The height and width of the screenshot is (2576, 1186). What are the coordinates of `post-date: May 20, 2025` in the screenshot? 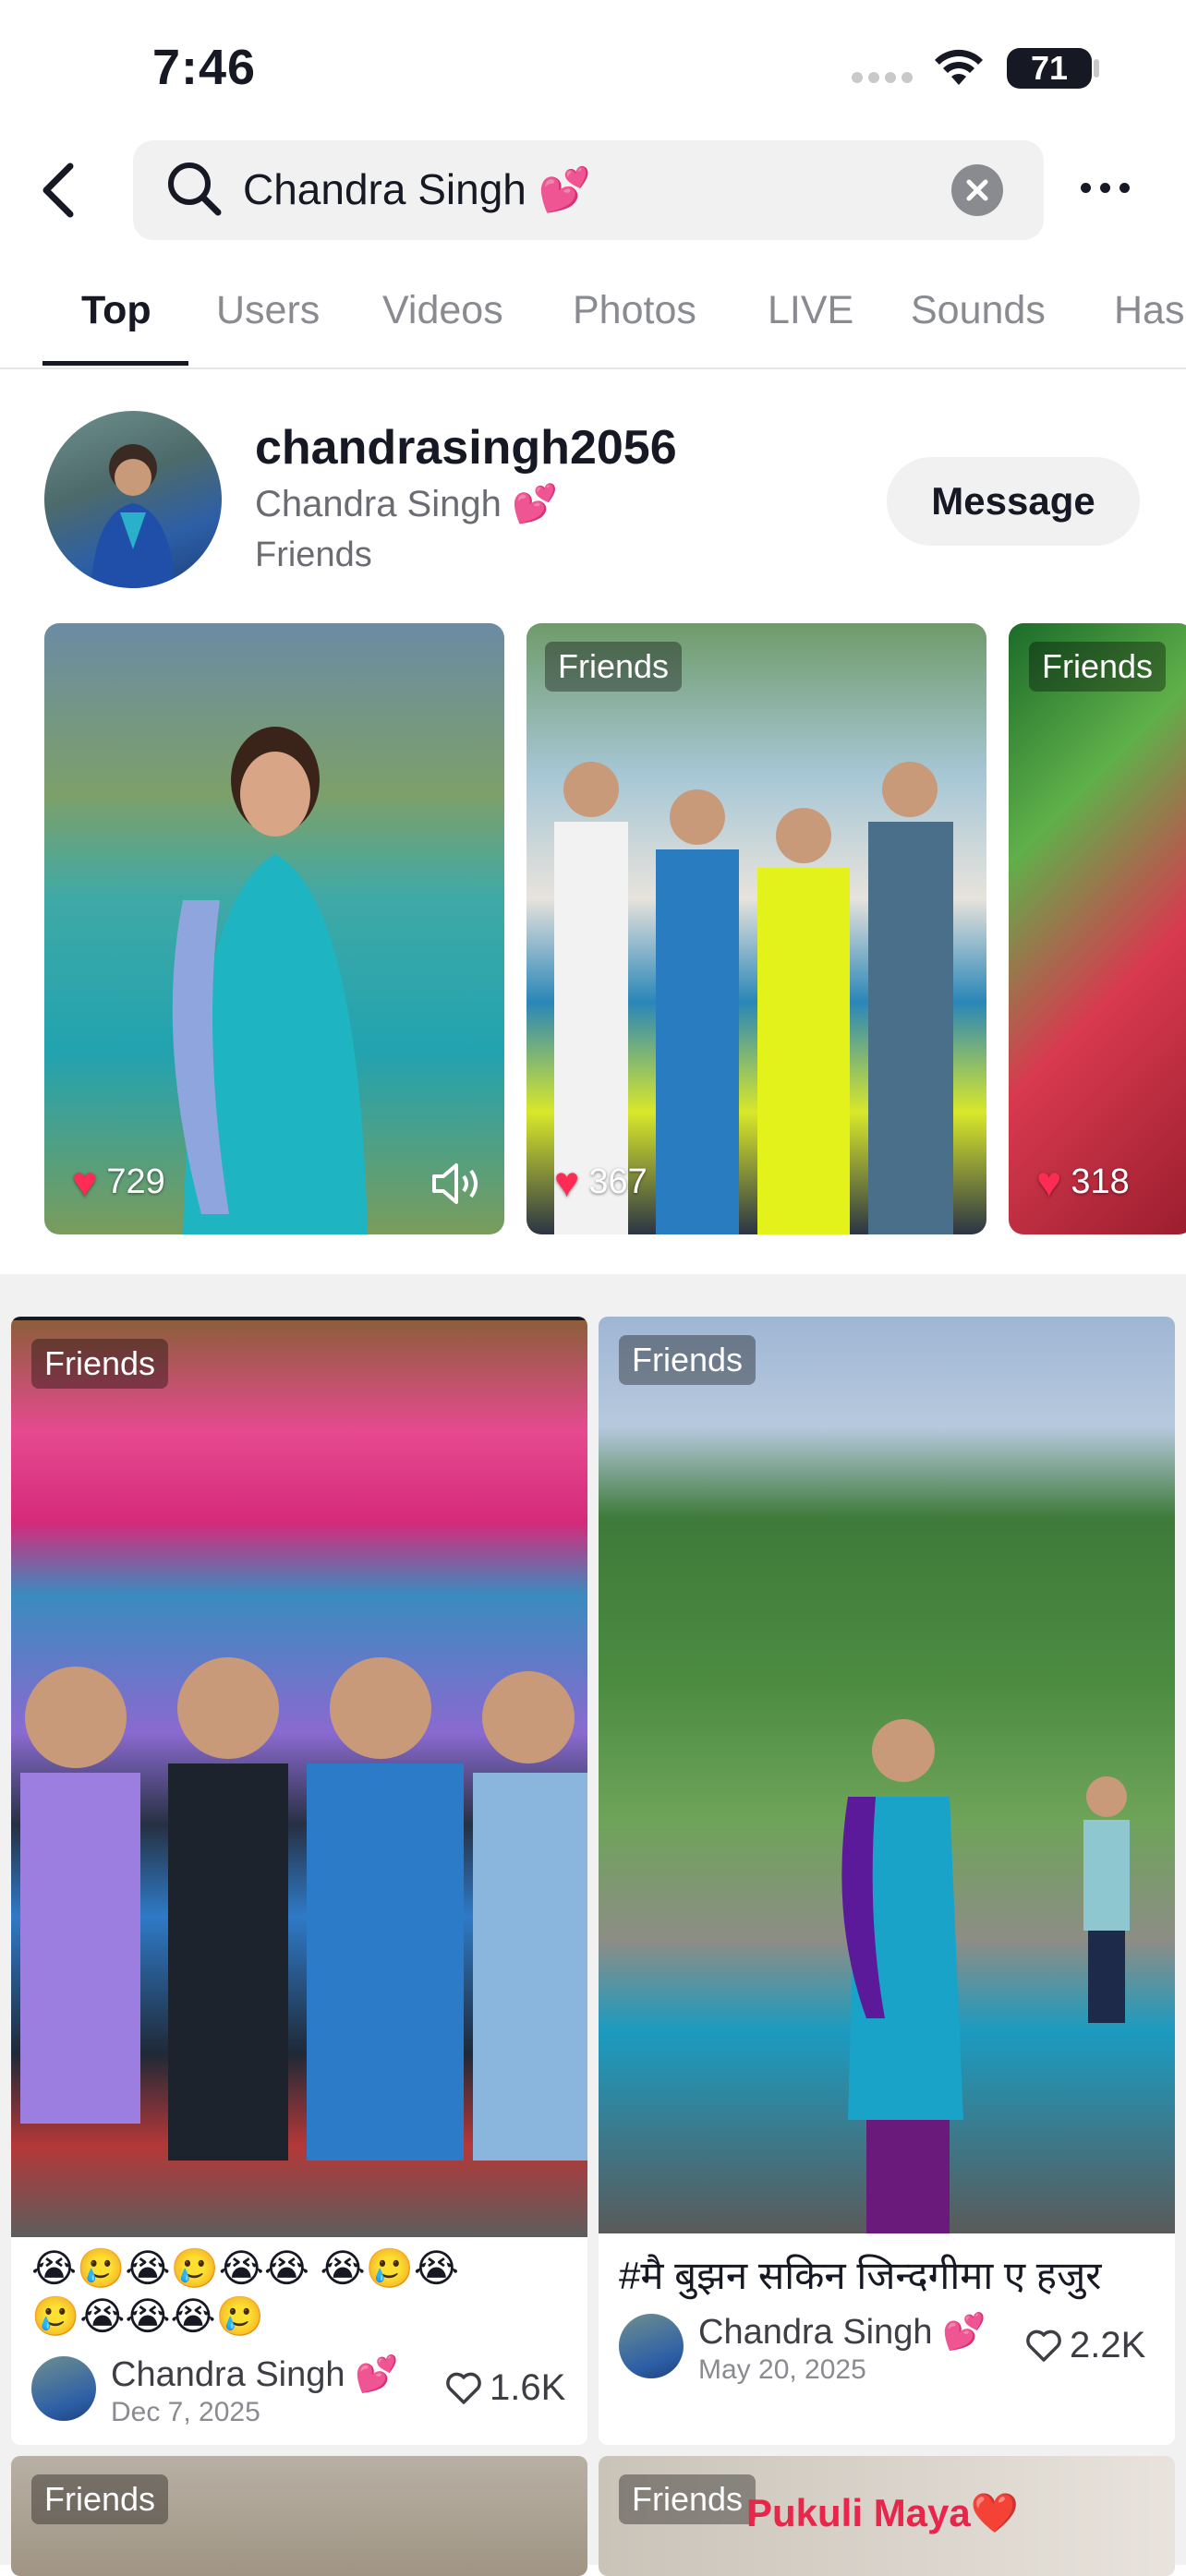 It's located at (782, 2369).